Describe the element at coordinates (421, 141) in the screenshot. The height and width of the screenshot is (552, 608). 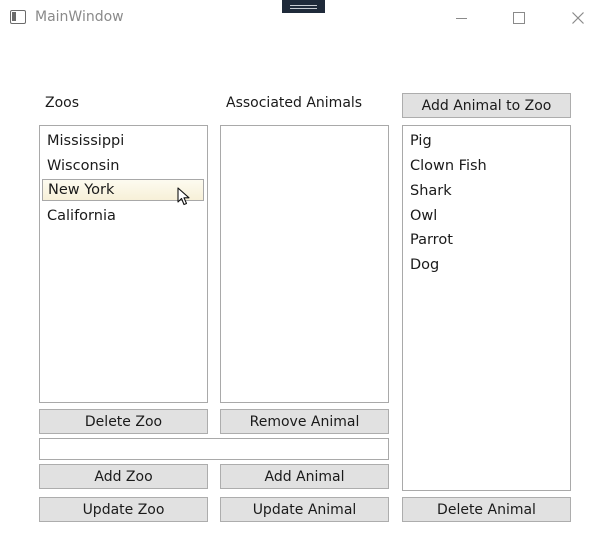
I see `list-item: Pig` at that location.